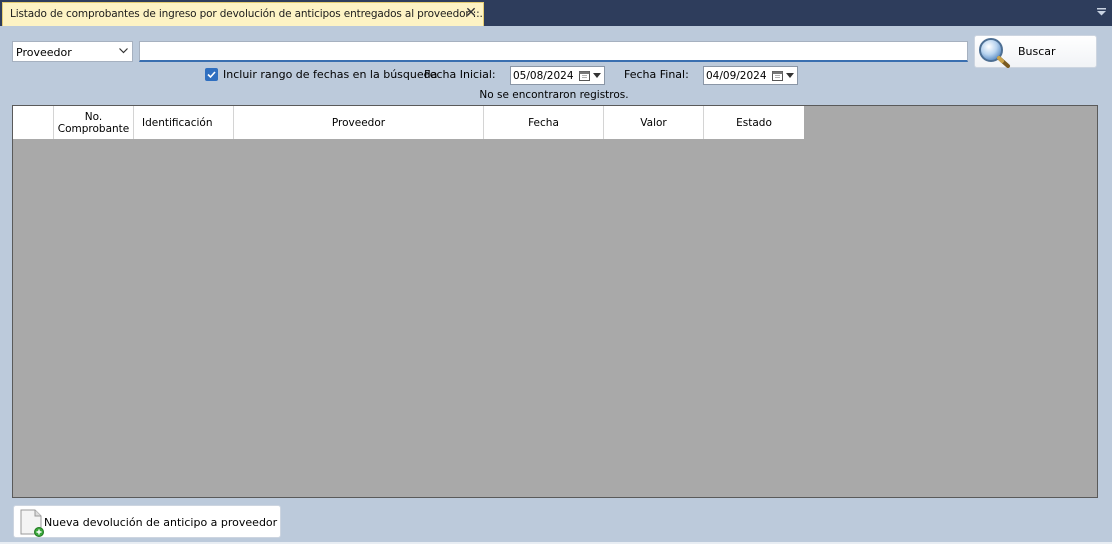 The image size is (1112, 544). What do you see at coordinates (161, 522) in the screenshot?
I see `new-advance-return-button-label: Nueva devolución de anticipo a proveedor` at bounding box center [161, 522].